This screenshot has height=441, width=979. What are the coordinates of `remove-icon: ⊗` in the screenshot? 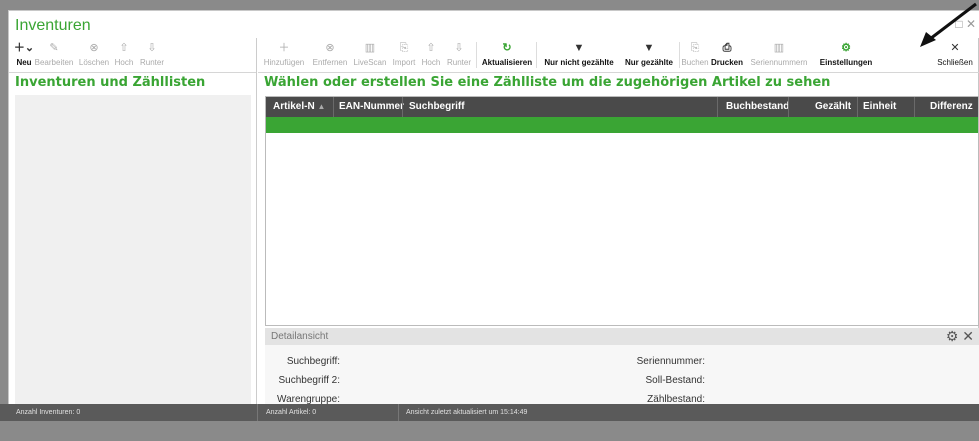 It's located at (330, 48).